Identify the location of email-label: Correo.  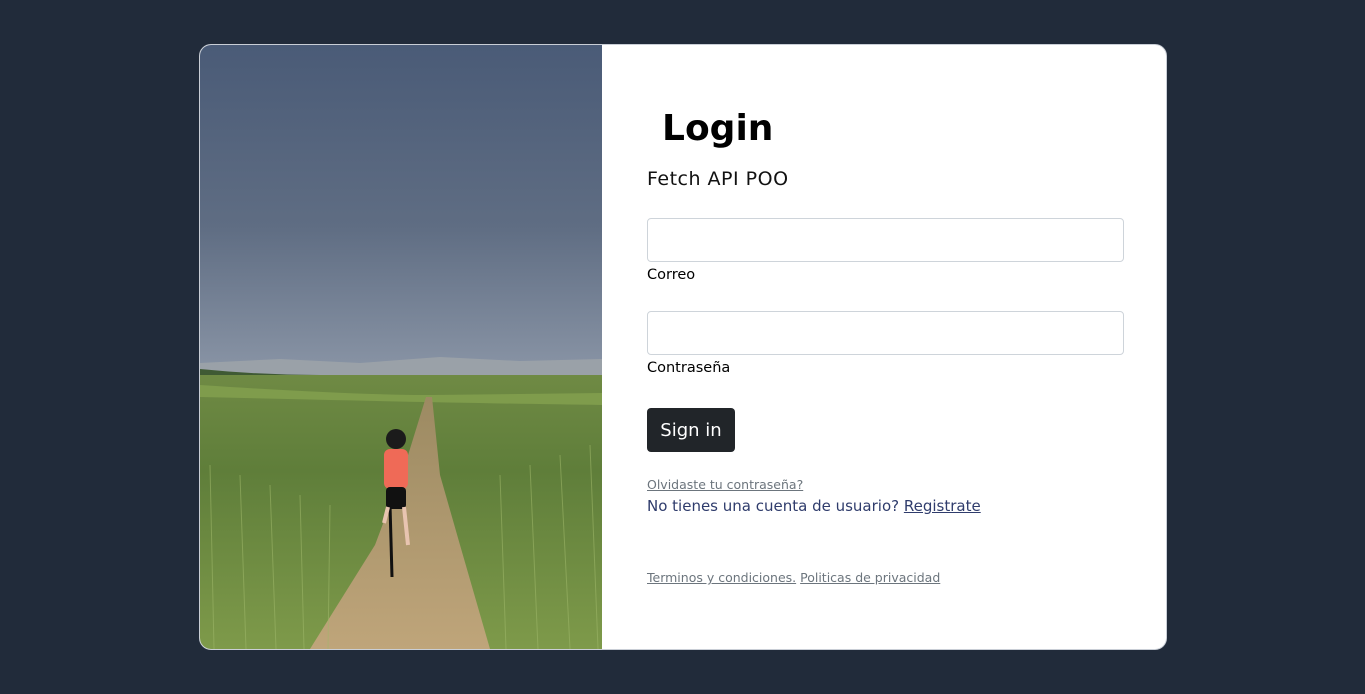
(671, 275).